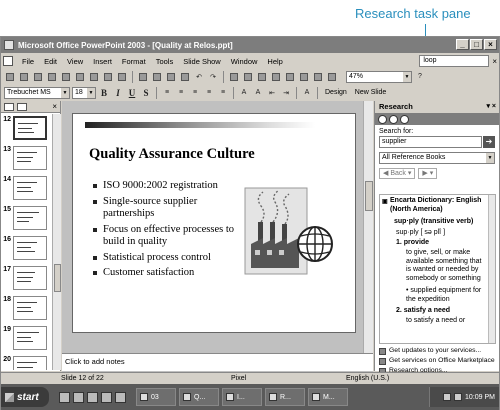 The height and width of the screenshot is (410, 500). Describe the element at coordinates (146, 93) in the screenshot. I see `shadow-button: S` at that location.